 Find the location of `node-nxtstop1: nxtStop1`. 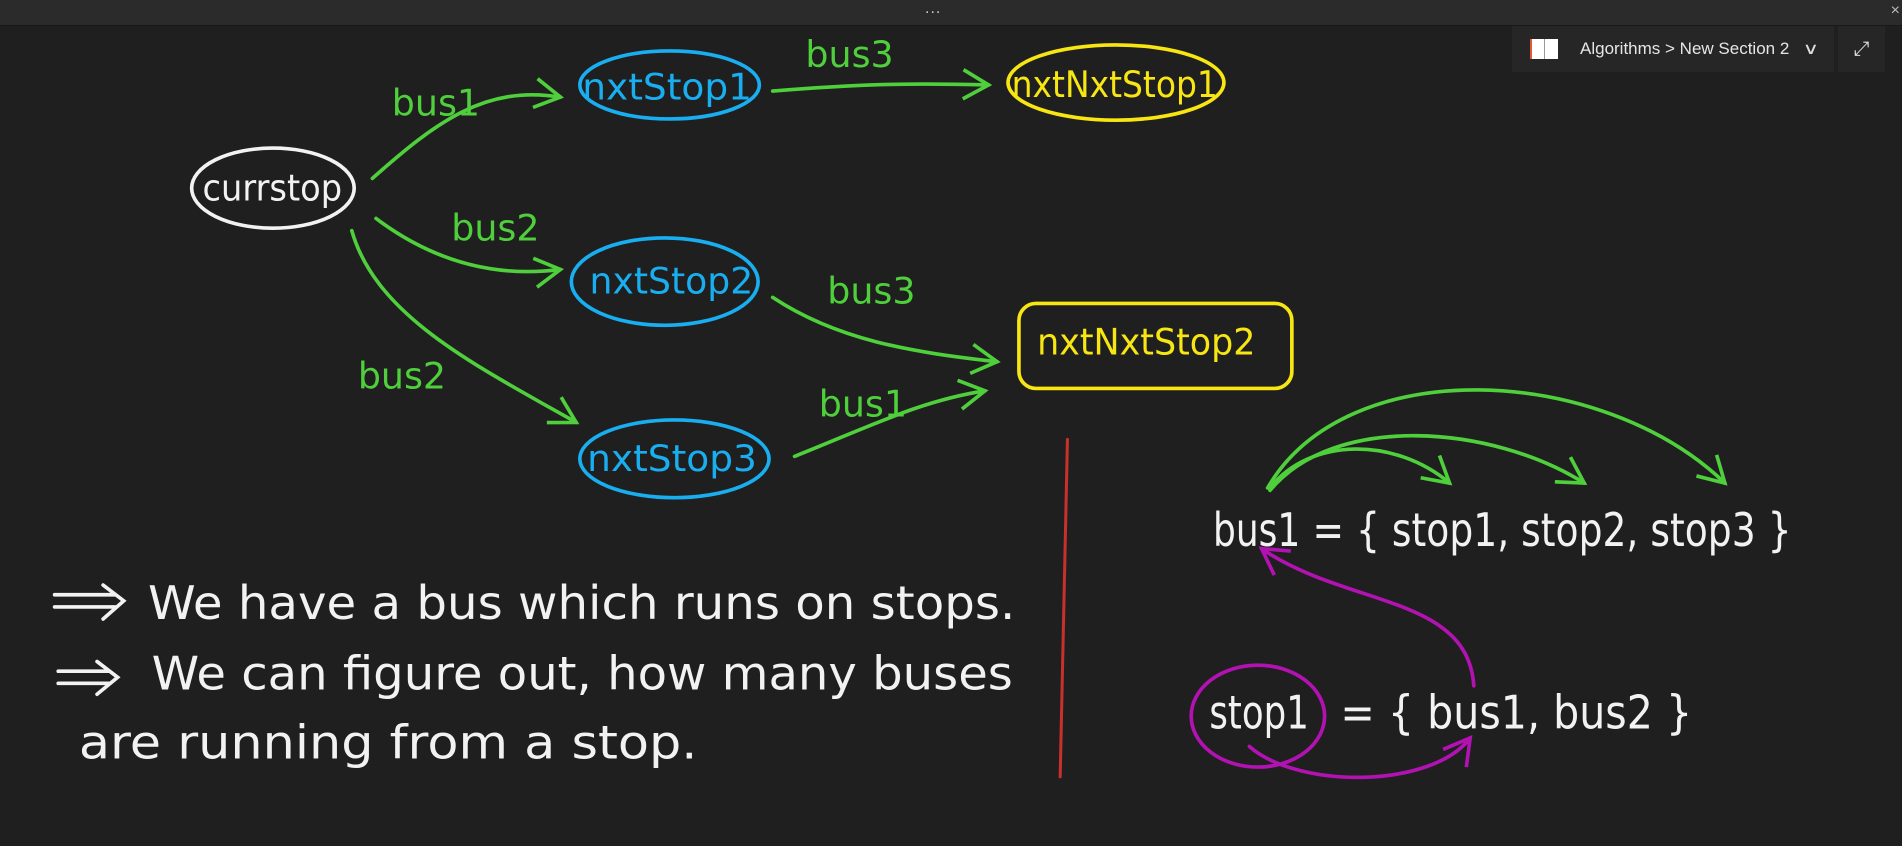

node-nxtstop1: nxtStop1 is located at coordinates (667, 87).